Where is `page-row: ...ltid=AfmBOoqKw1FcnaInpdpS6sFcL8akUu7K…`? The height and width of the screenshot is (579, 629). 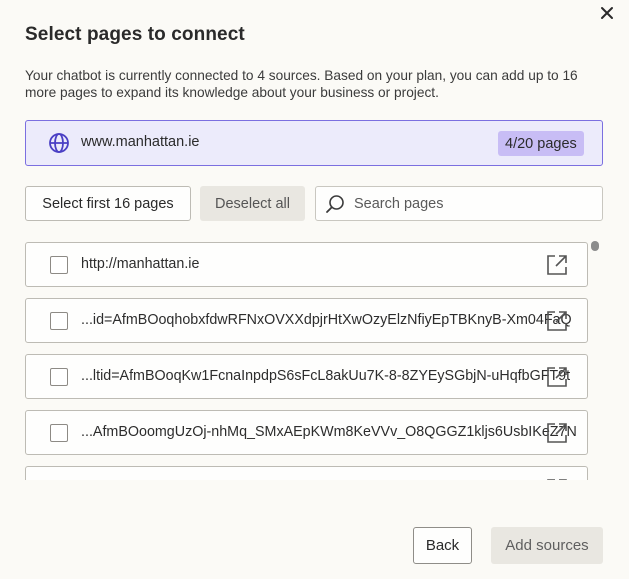 page-row: ...ltid=AfmBOoqKw1FcnaInpdpS6sFcL8akUu7K… is located at coordinates (306, 376).